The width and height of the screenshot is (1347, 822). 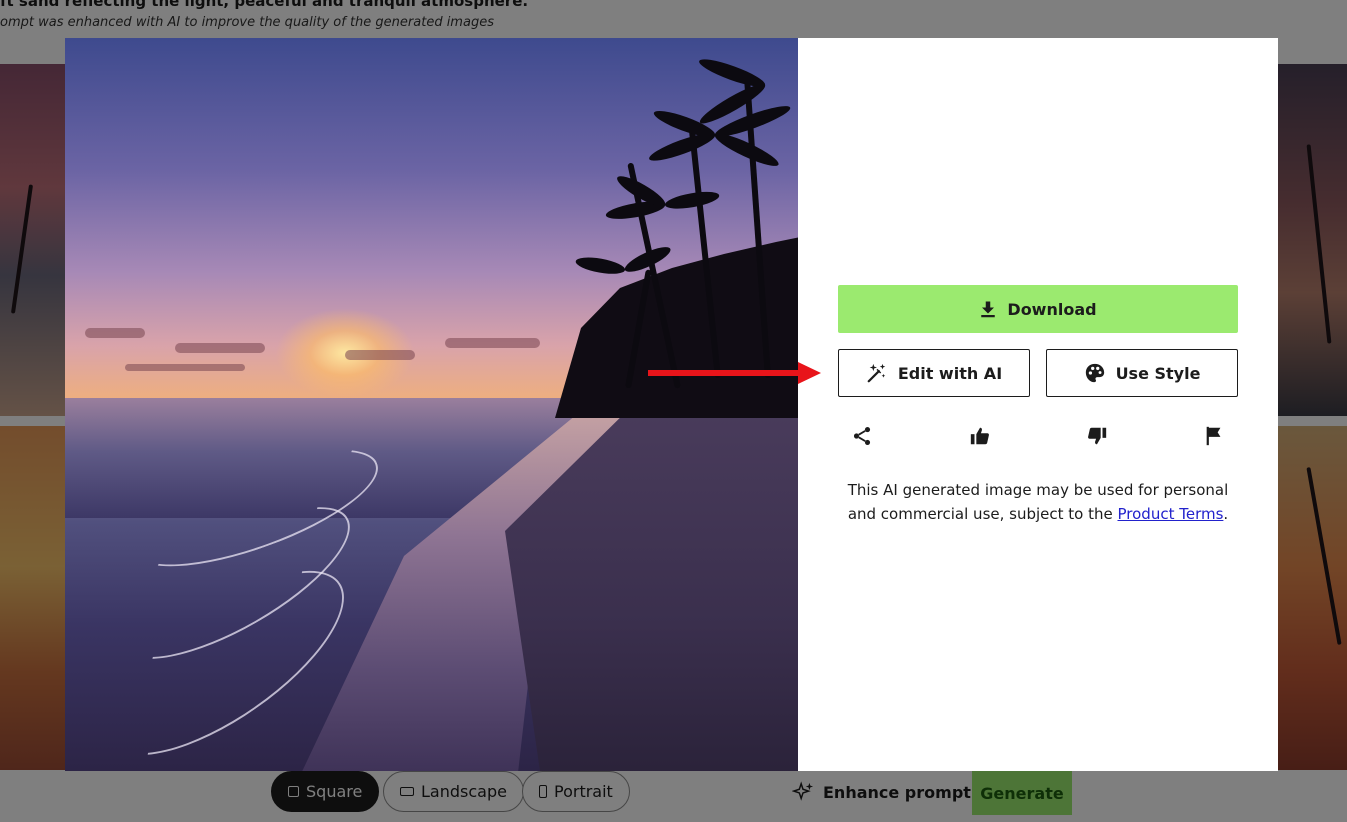 What do you see at coordinates (1171, 514) in the screenshot?
I see `product-terms-link: Product Terms` at bounding box center [1171, 514].